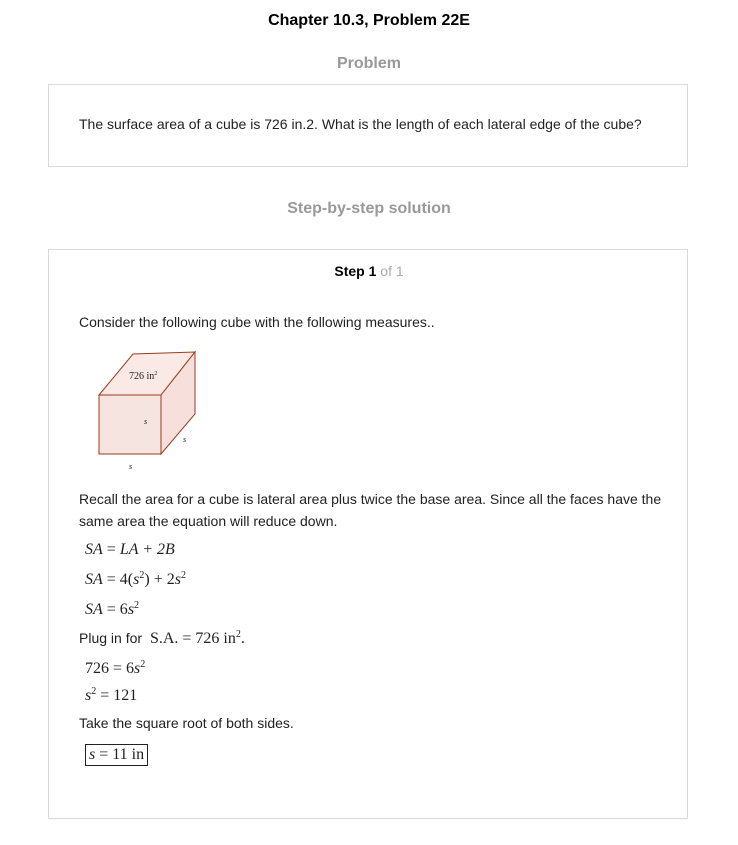 This screenshot has width=738, height=845. I want to click on sqrt-text: Take the square root of both sides., so click(186, 723).